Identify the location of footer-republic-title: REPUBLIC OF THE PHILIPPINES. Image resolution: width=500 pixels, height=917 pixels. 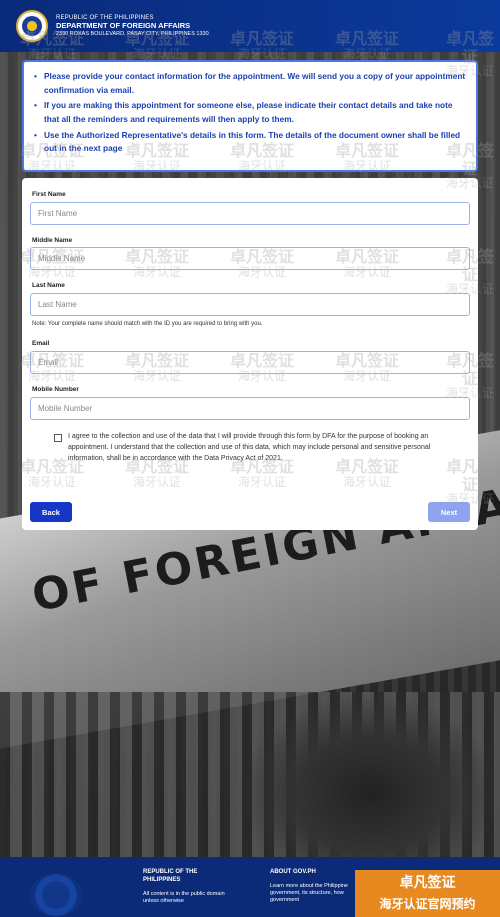
(170, 876).